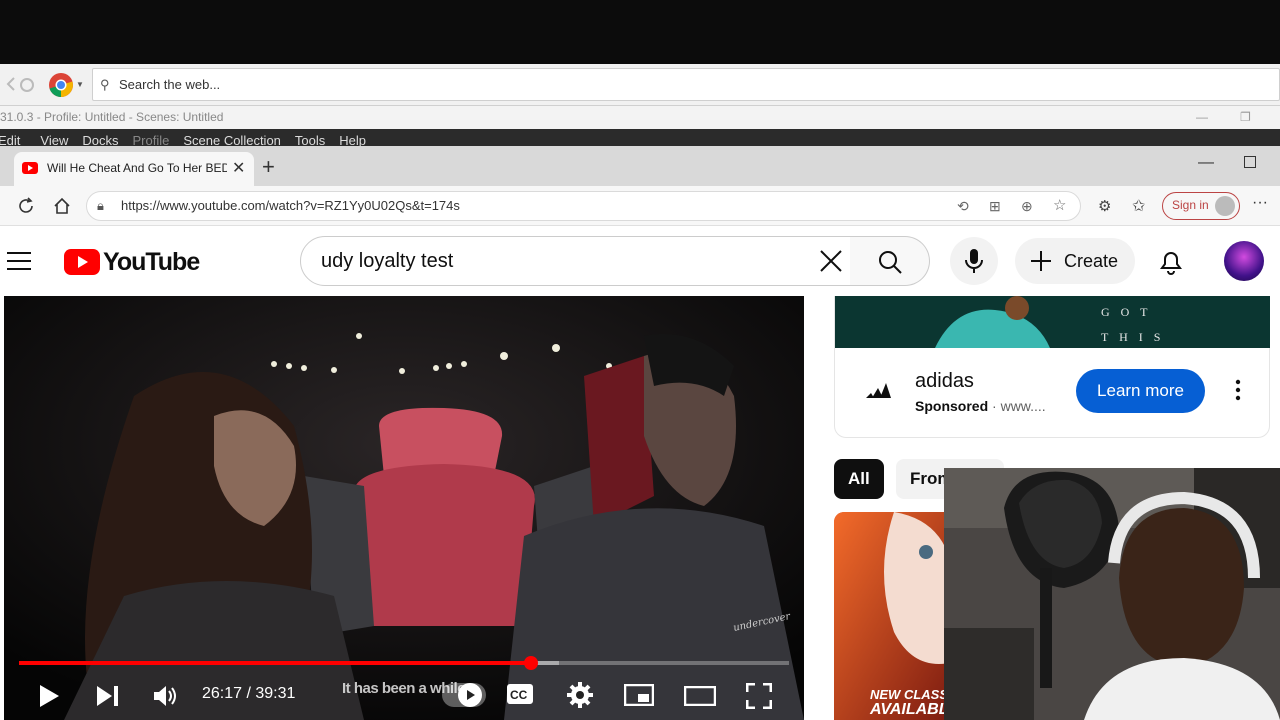  Describe the element at coordinates (470, 695) in the screenshot. I see `autoplay-knob-icon` at that location.